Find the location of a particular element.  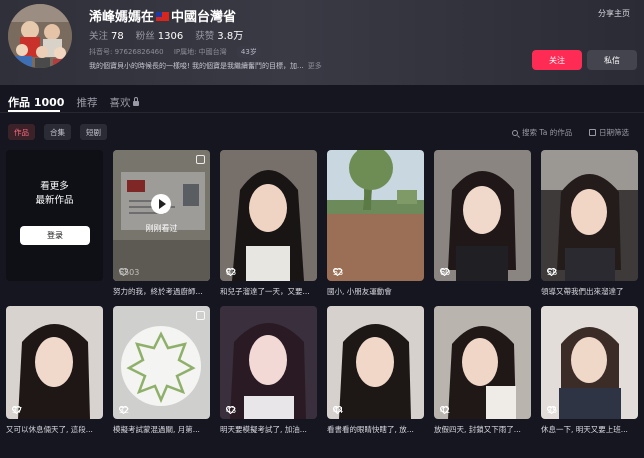

like-count: 37 is located at coordinates (17, 410).